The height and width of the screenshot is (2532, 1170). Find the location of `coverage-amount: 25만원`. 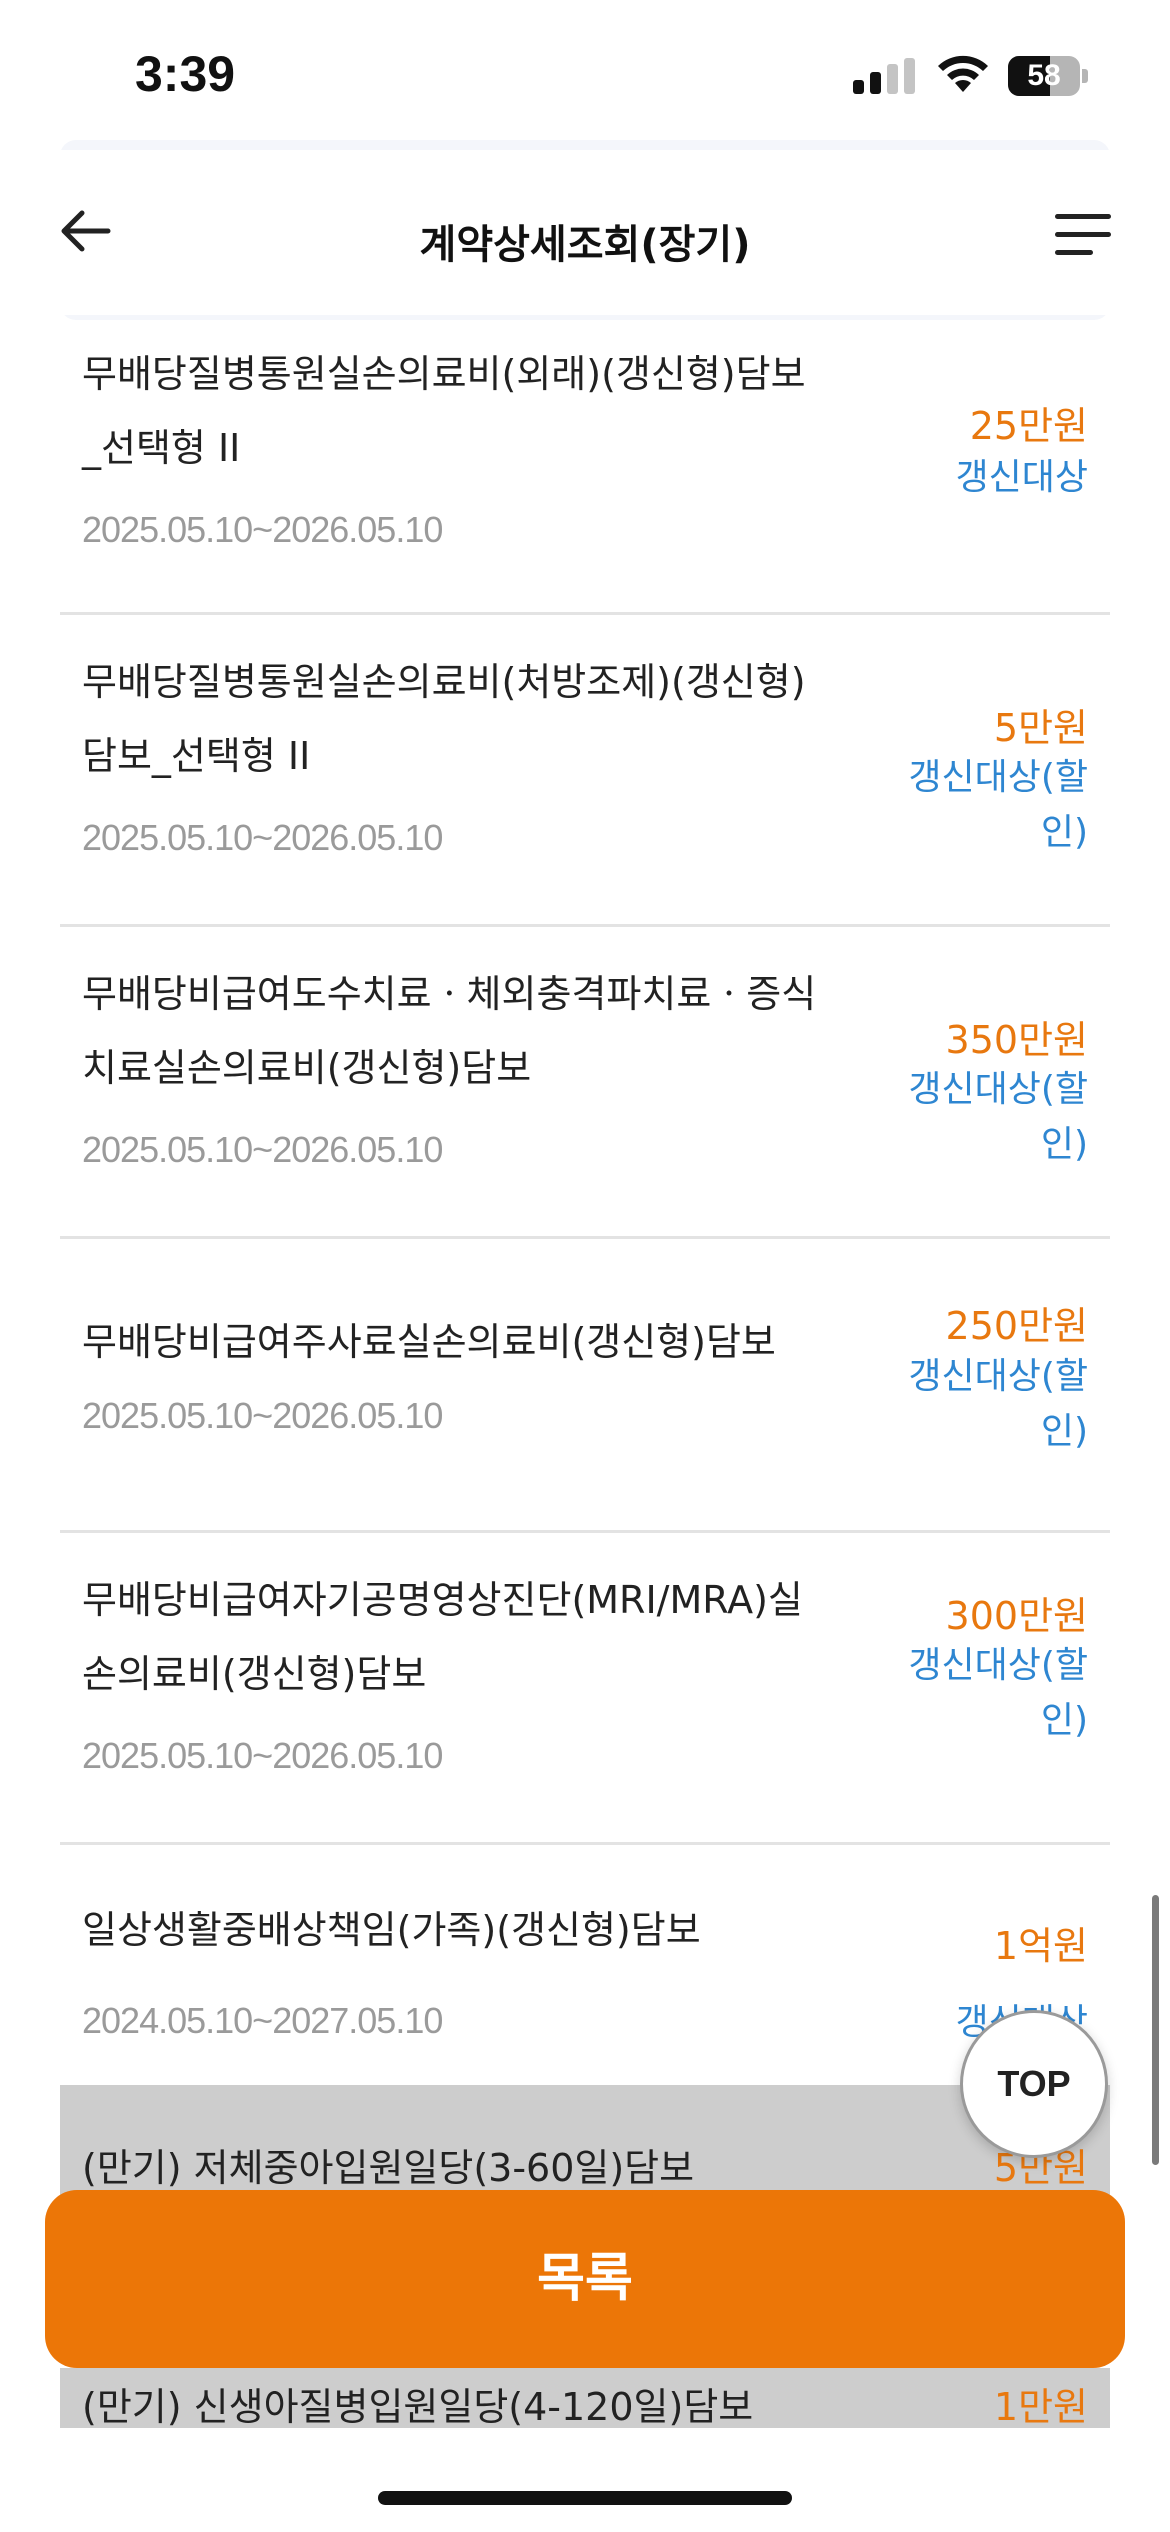

coverage-amount: 25만원 is located at coordinates (1028, 426).